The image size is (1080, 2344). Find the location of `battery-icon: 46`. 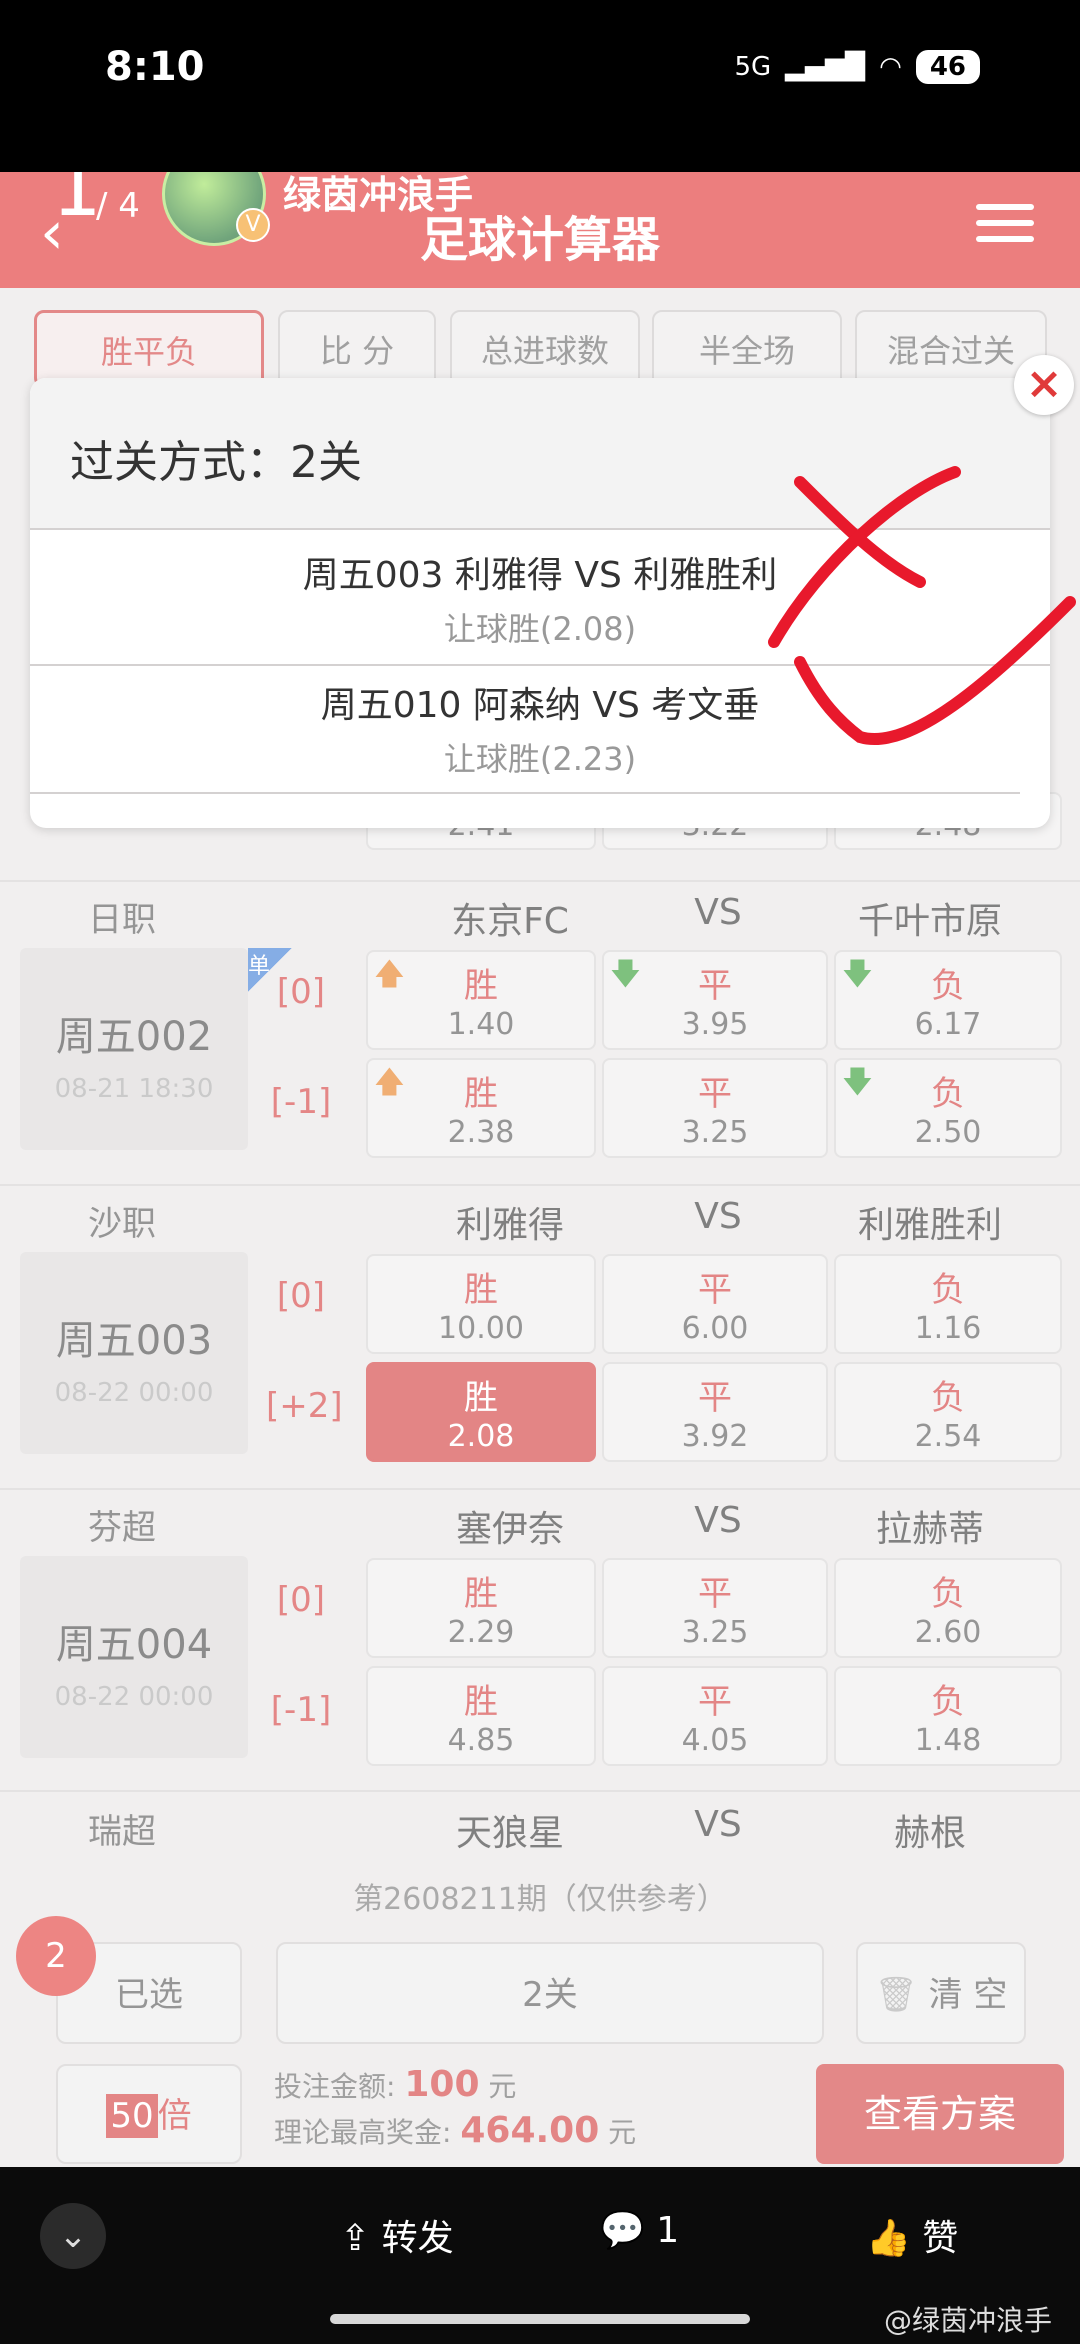

battery-icon: 46 is located at coordinates (947, 67).